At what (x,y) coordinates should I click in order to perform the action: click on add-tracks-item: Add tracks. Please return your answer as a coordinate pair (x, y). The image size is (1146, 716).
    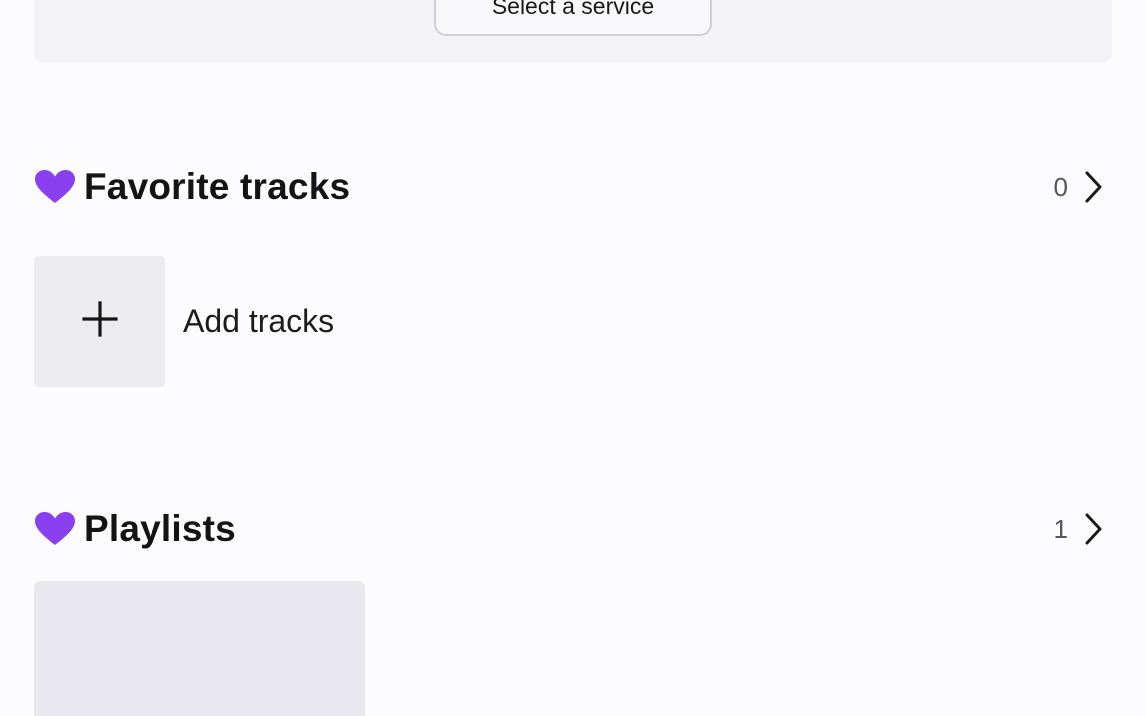
    Looking at the image, I should click on (184, 321).